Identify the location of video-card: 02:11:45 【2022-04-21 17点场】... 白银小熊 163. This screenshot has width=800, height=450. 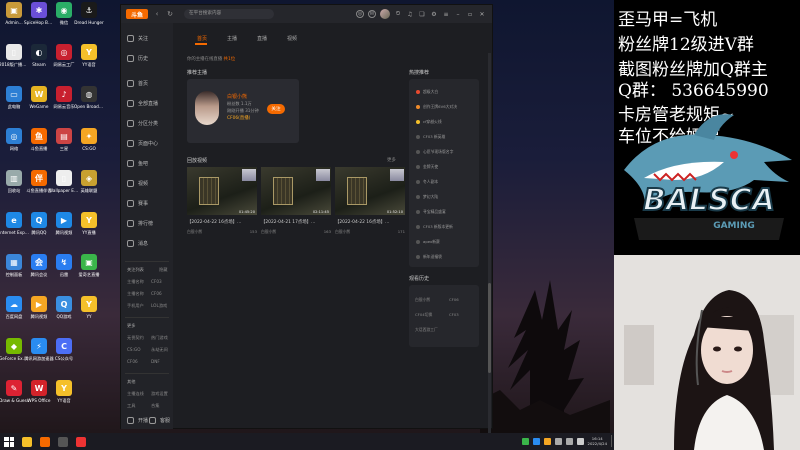
(296, 203).